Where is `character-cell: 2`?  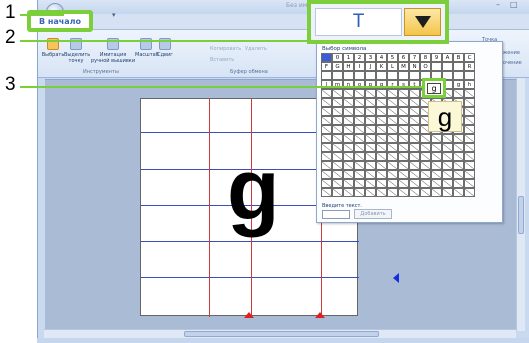 character-cell: 2 is located at coordinates (359, 57).